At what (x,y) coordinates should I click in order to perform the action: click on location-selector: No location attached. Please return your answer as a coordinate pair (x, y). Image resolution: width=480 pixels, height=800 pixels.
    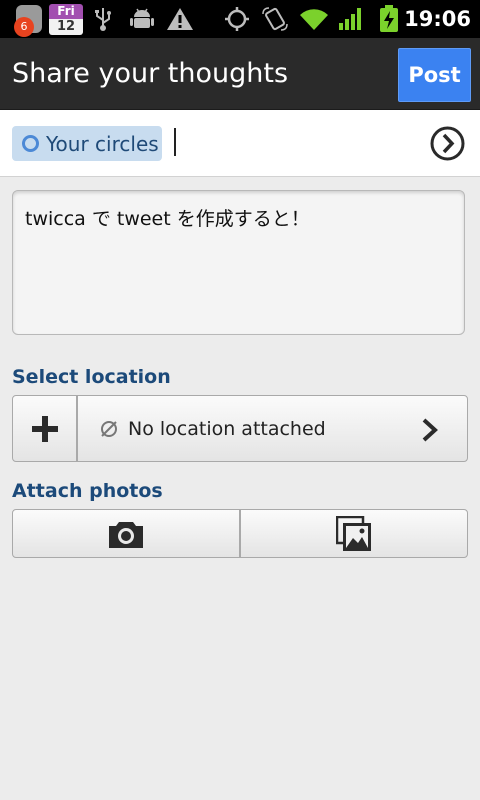
    Looking at the image, I should click on (272, 428).